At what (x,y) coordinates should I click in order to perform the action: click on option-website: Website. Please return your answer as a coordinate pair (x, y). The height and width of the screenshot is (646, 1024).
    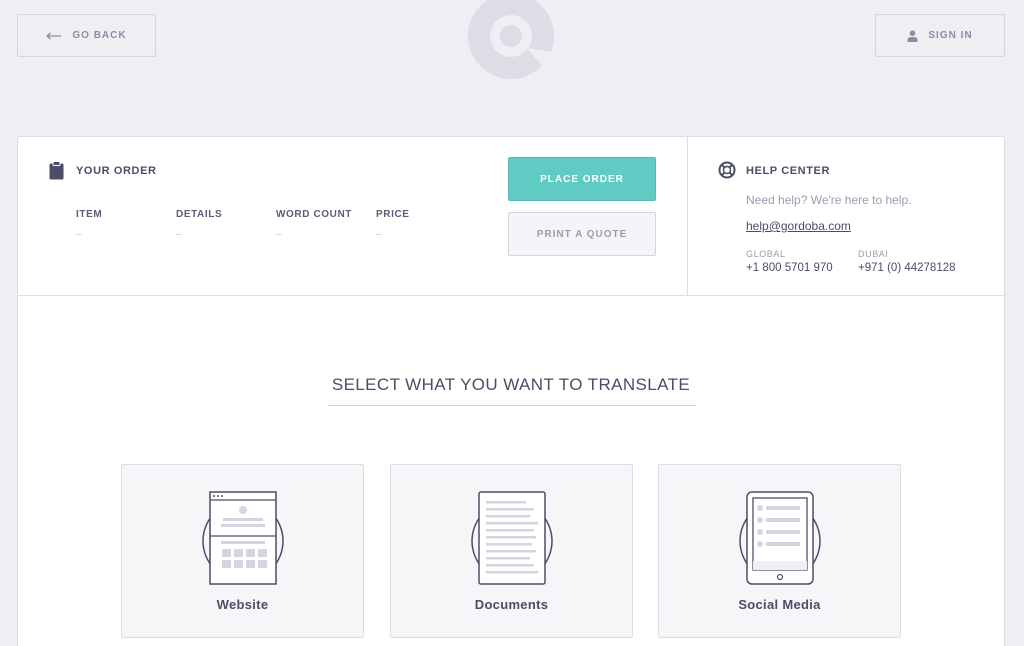
    Looking at the image, I should click on (242, 551).